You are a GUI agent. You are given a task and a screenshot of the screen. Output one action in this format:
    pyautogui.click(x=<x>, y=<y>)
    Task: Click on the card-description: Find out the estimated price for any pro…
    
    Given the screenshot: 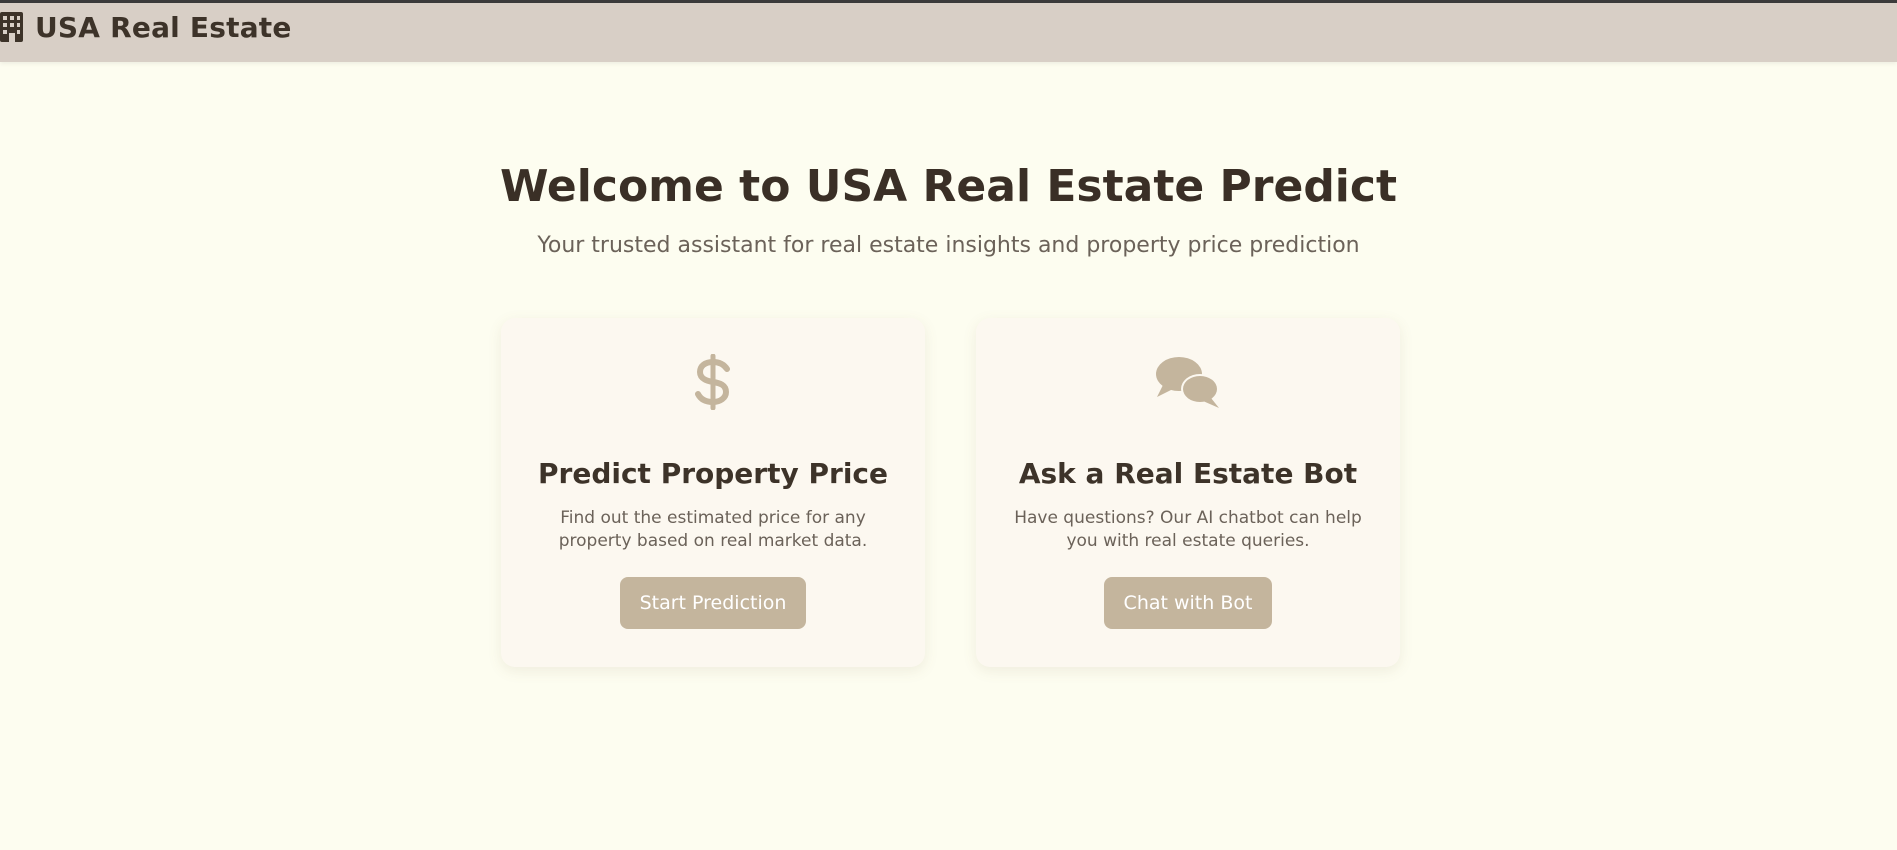 What is the action you would take?
    pyautogui.click(x=713, y=529)
    